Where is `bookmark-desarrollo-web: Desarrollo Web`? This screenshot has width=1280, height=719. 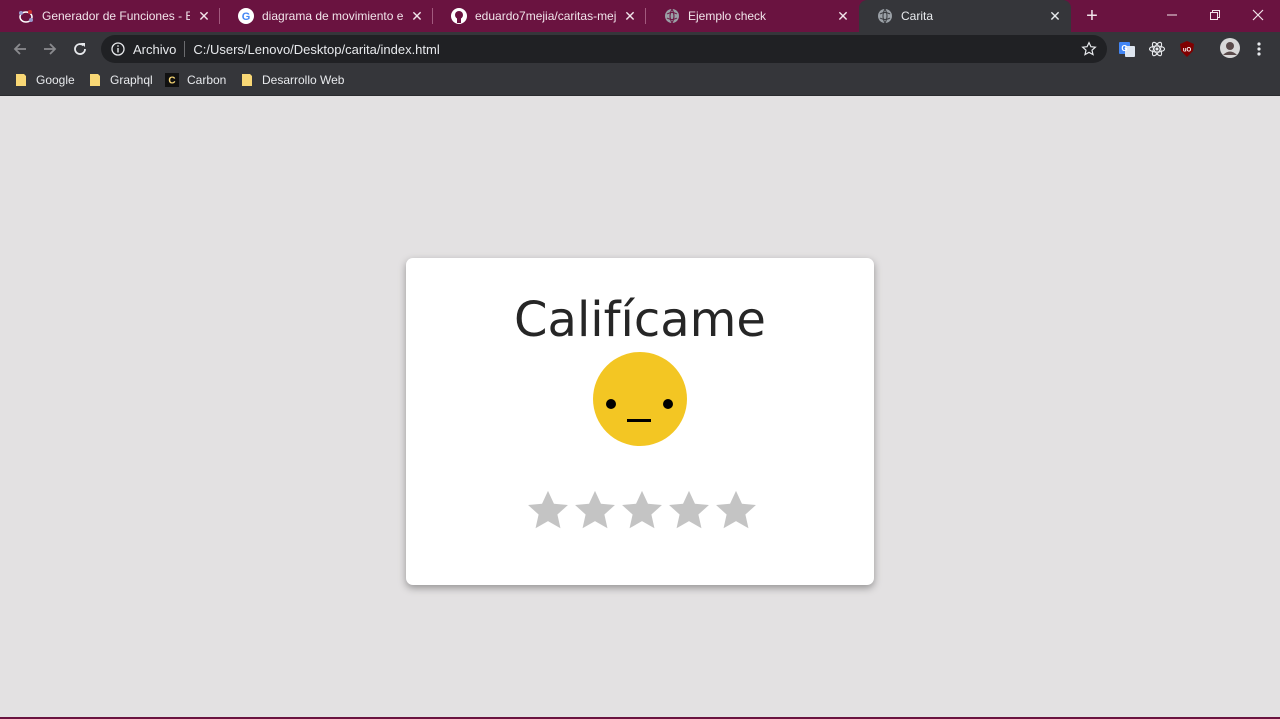
bookmark-desarrollo-web: Desarrollo Web is located at coordinates (292, 80).